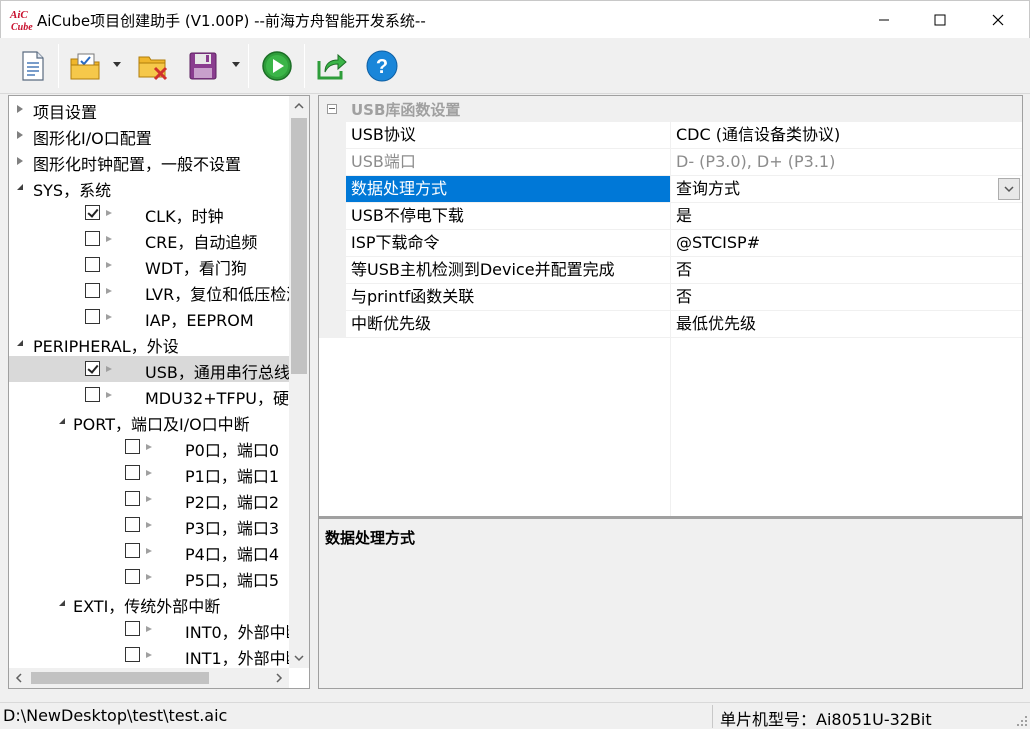 This screenshot has height=729, width=1030. I want to click on export-button, so click(332, 66).